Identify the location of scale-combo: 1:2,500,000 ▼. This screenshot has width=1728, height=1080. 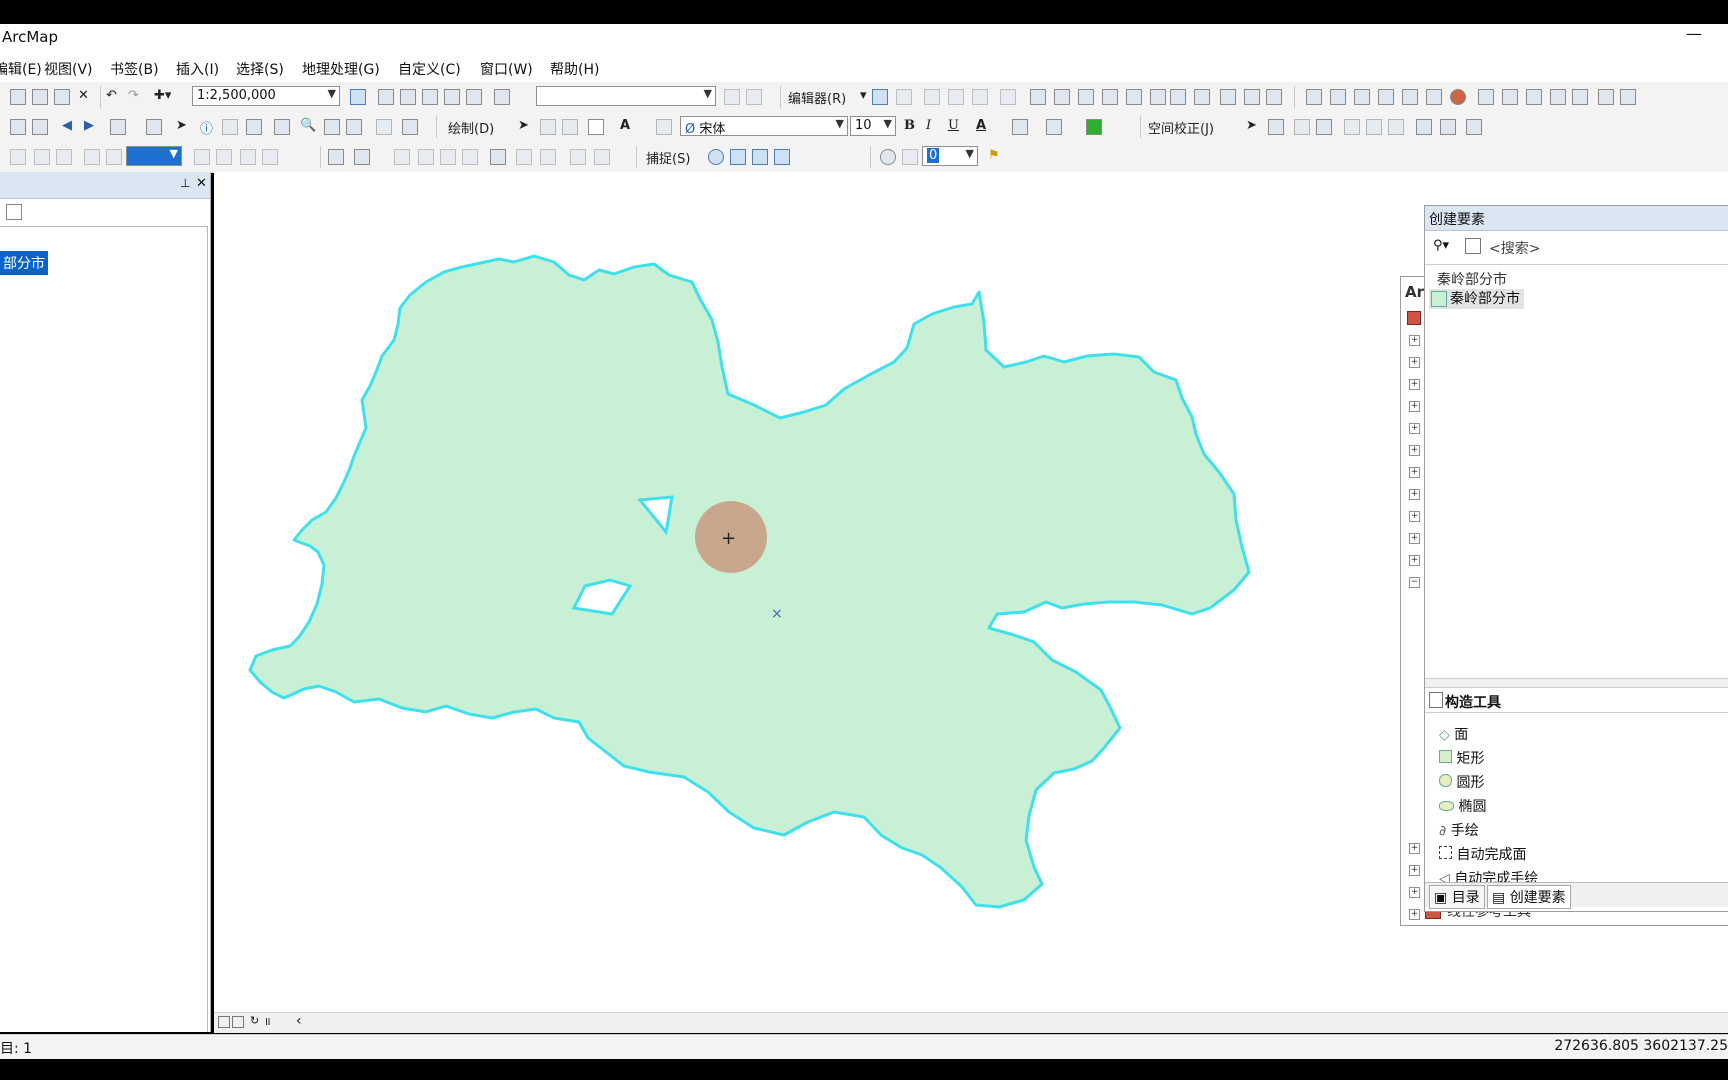
(266, 96).